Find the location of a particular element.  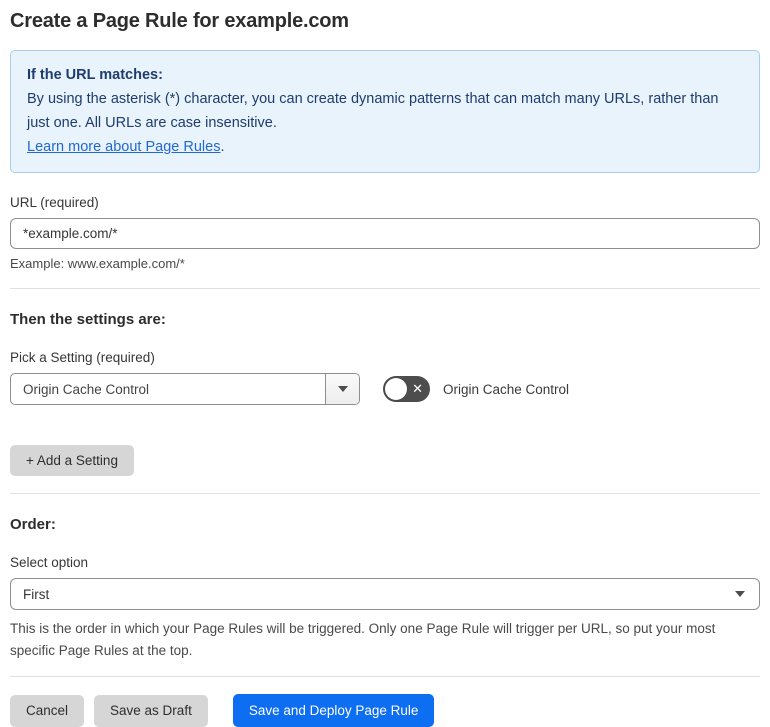

order-select-label: Select option is located at coordinates (49, 562).